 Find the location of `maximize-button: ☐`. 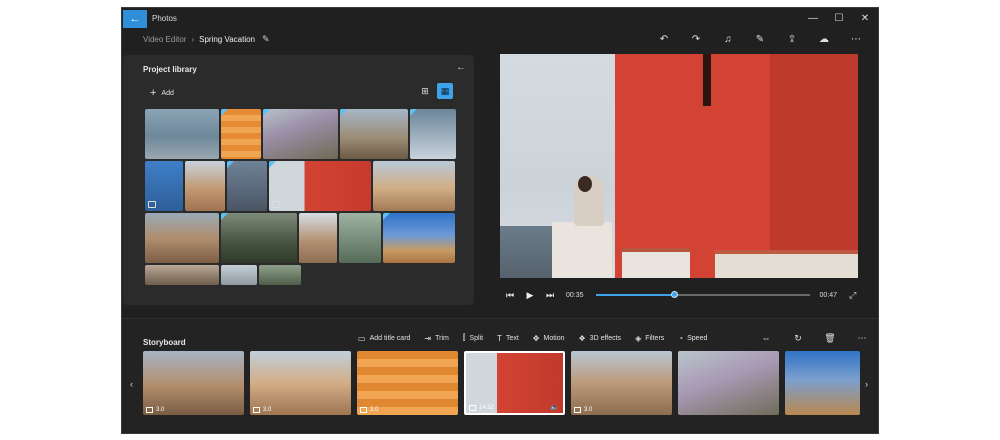

maximize-button: ☐ is located at coordinates (839, 18).